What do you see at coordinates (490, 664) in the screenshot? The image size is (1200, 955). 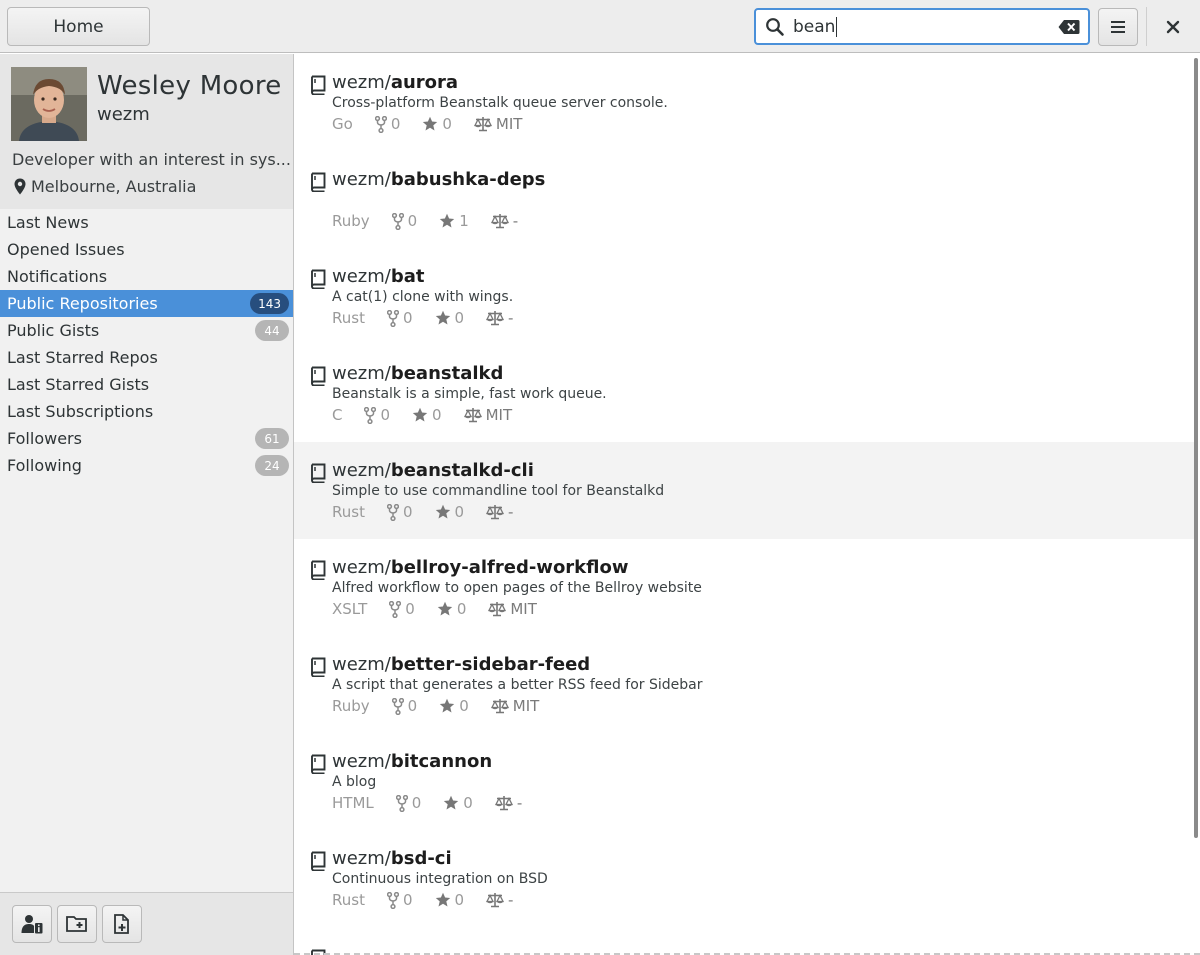 I see `repo-name: better-sidebar-feed` at bounding box center [490, 664].